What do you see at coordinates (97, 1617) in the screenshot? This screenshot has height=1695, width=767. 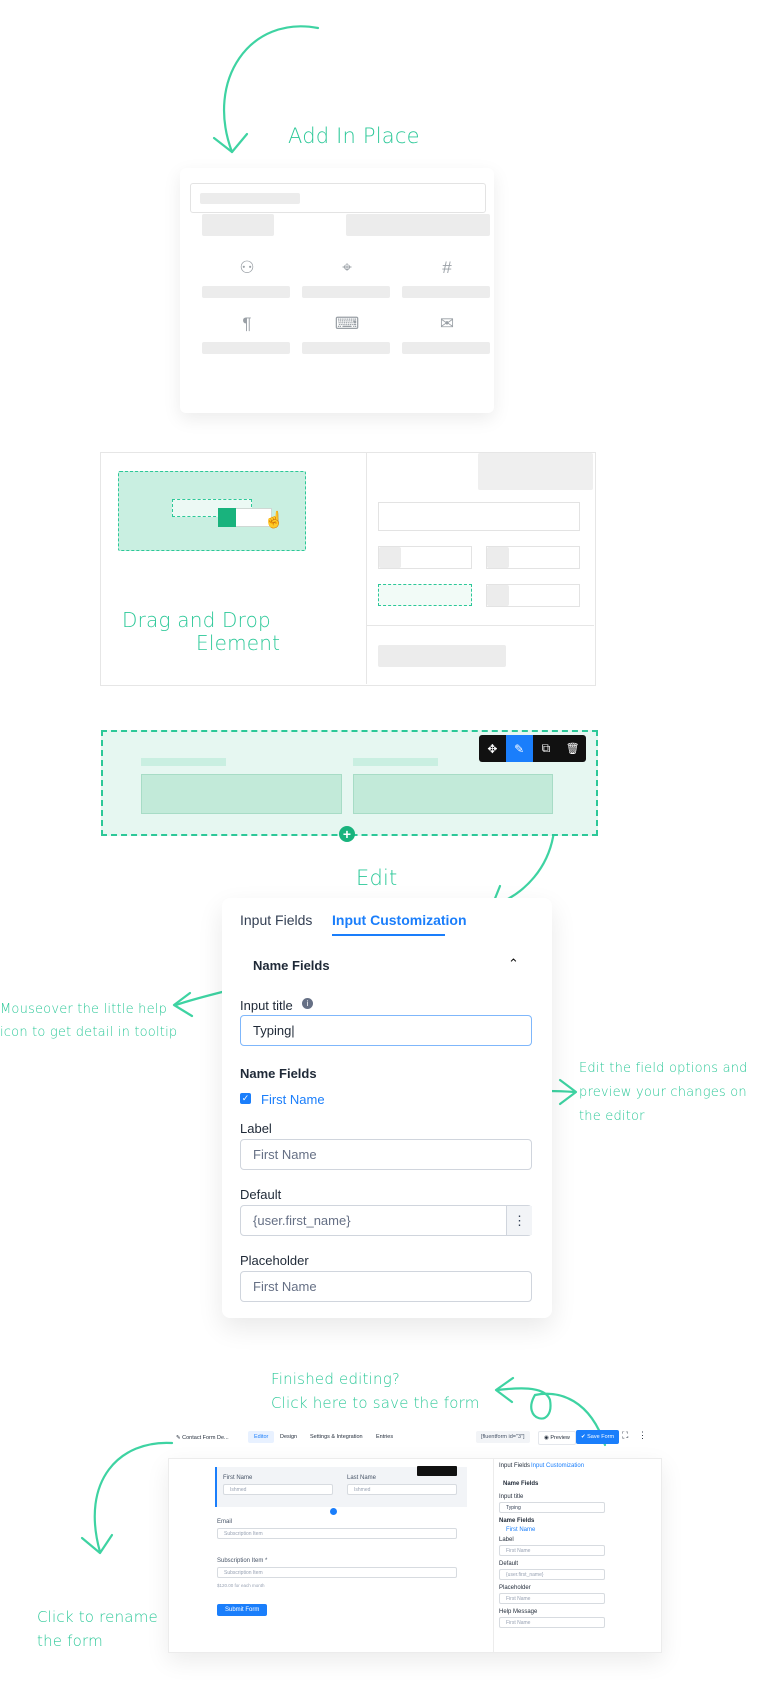 I see `annotation-rename-1: Click to rename` at bounding box center [97, 1617].